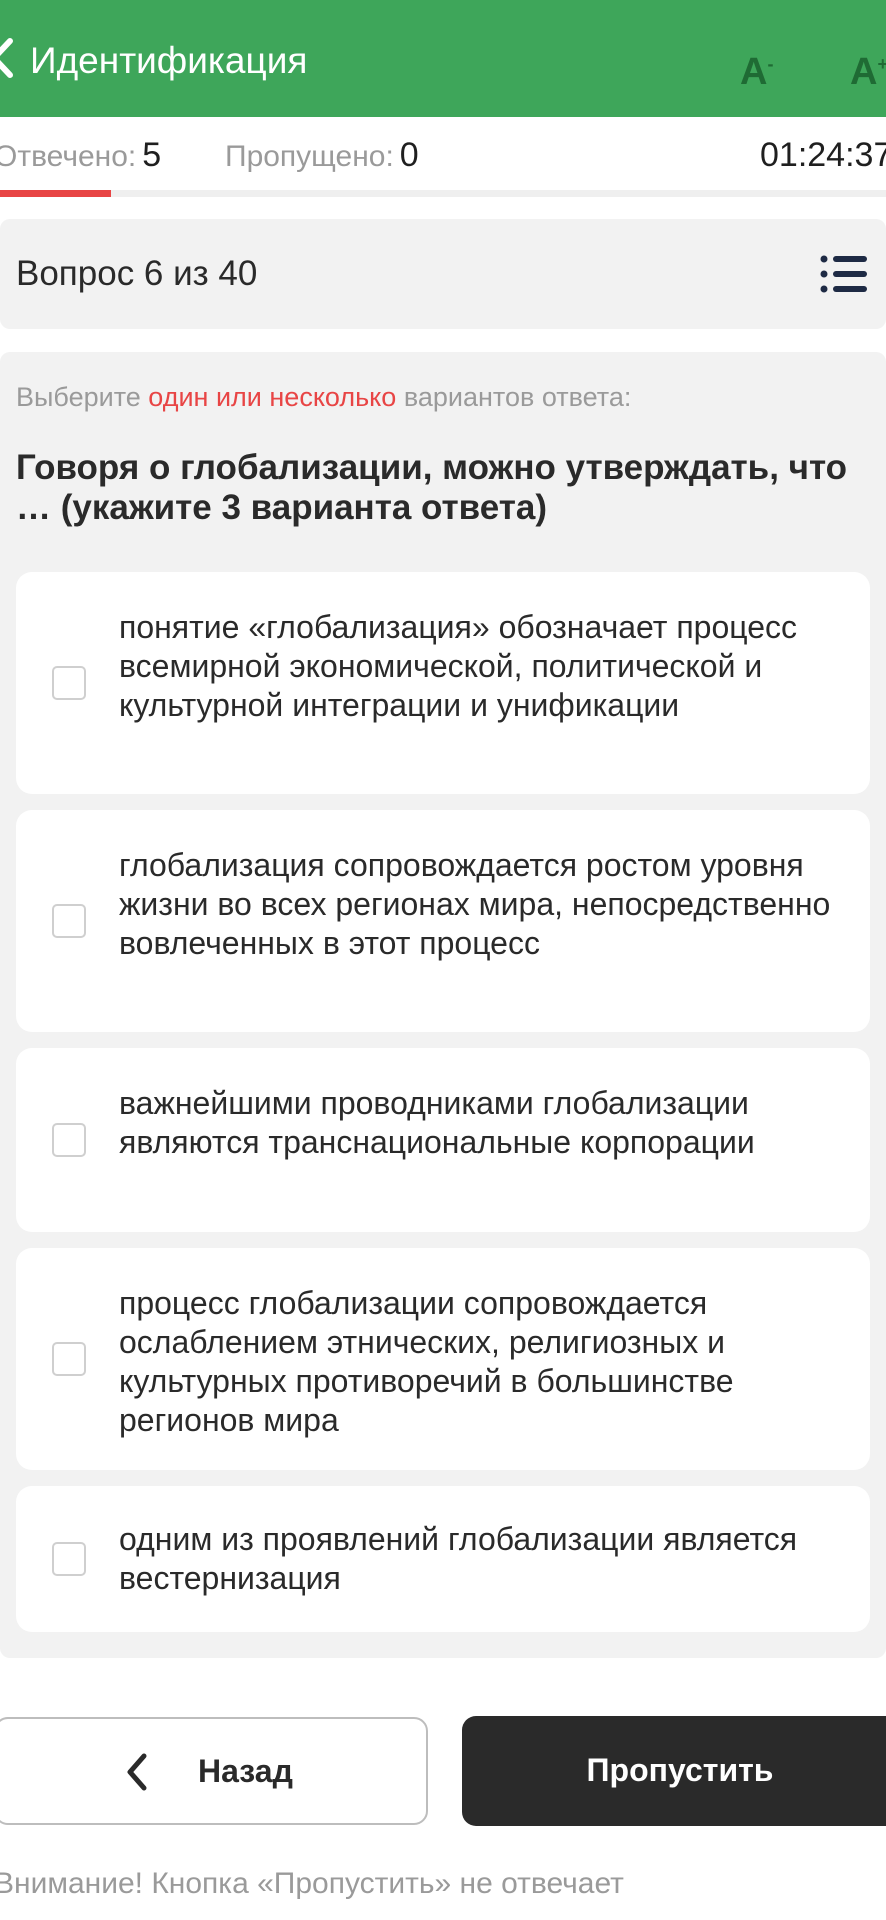 The width and height of the screenshot is (886, 1920). What do you see at coordinates (680, 1770) in the screenshot?
I see `skip-button-label: Пропустить` at bounding box center [680, 1770].